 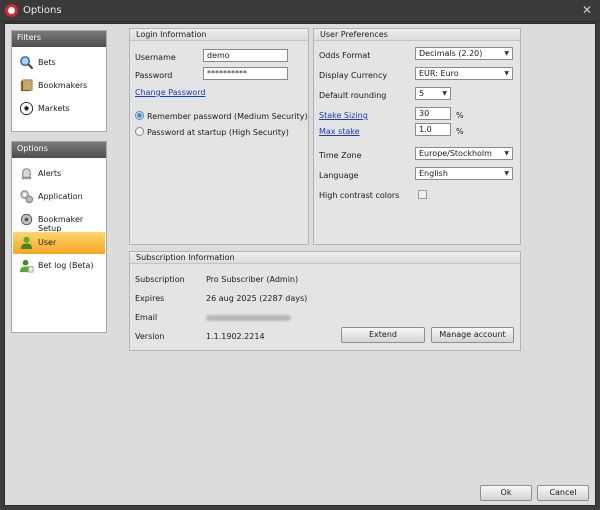 I want to click on sidebar-item-bet-log: Bet log (Beta), so click(x=59, y=266).